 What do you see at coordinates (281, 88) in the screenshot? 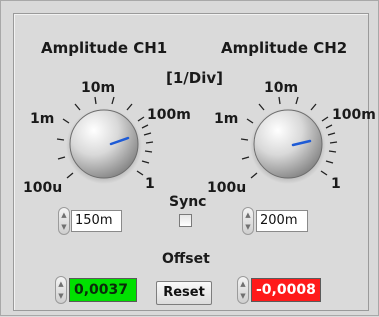
I see `ch2-tick-label-10m: 10m` at bounding box center [281, 88].